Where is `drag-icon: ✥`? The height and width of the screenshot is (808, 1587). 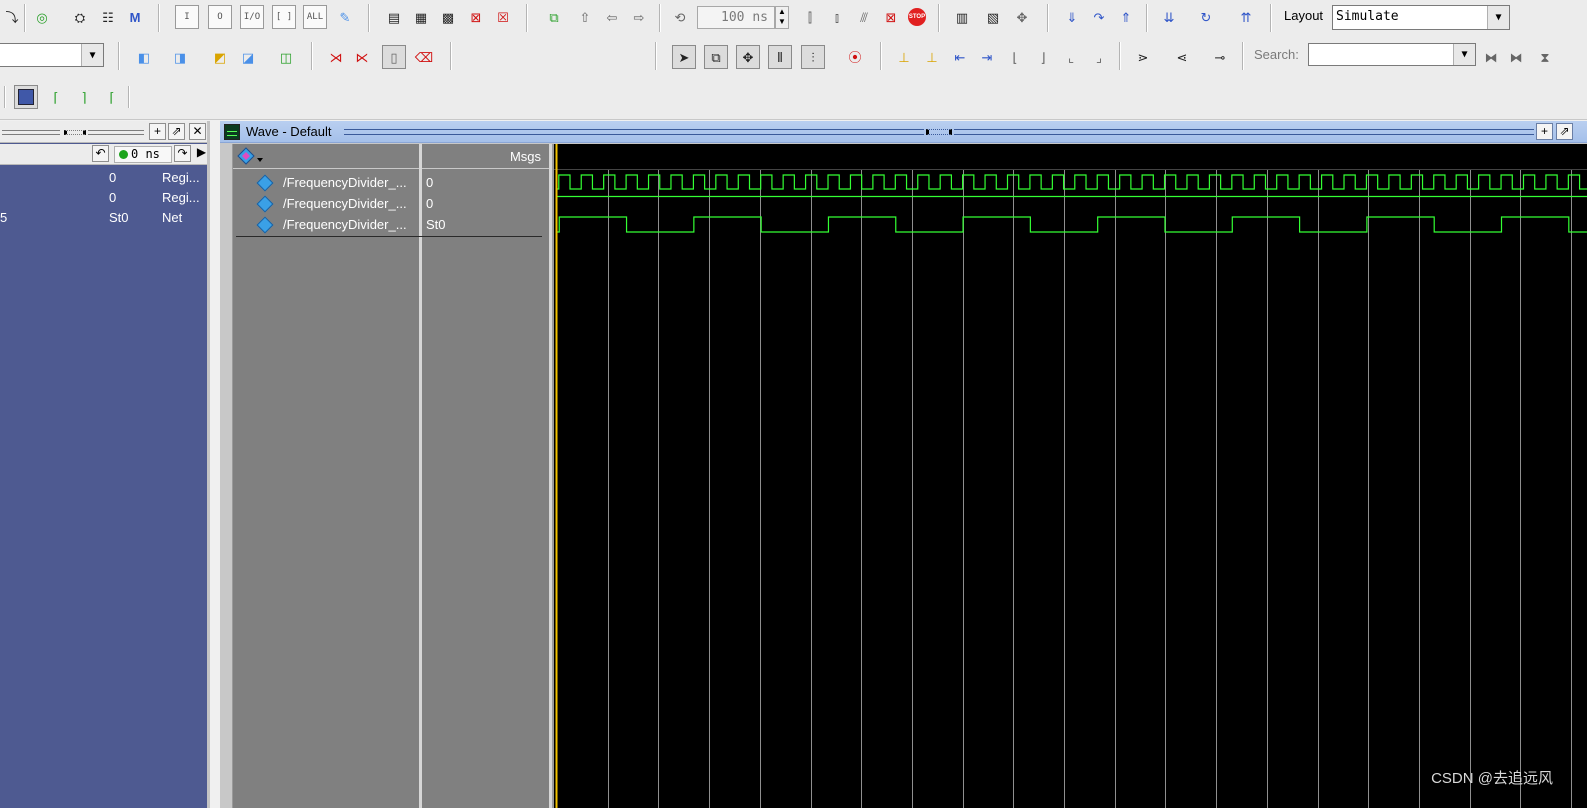
drag-icon: ✥ is located at coordinates (1022, 17).